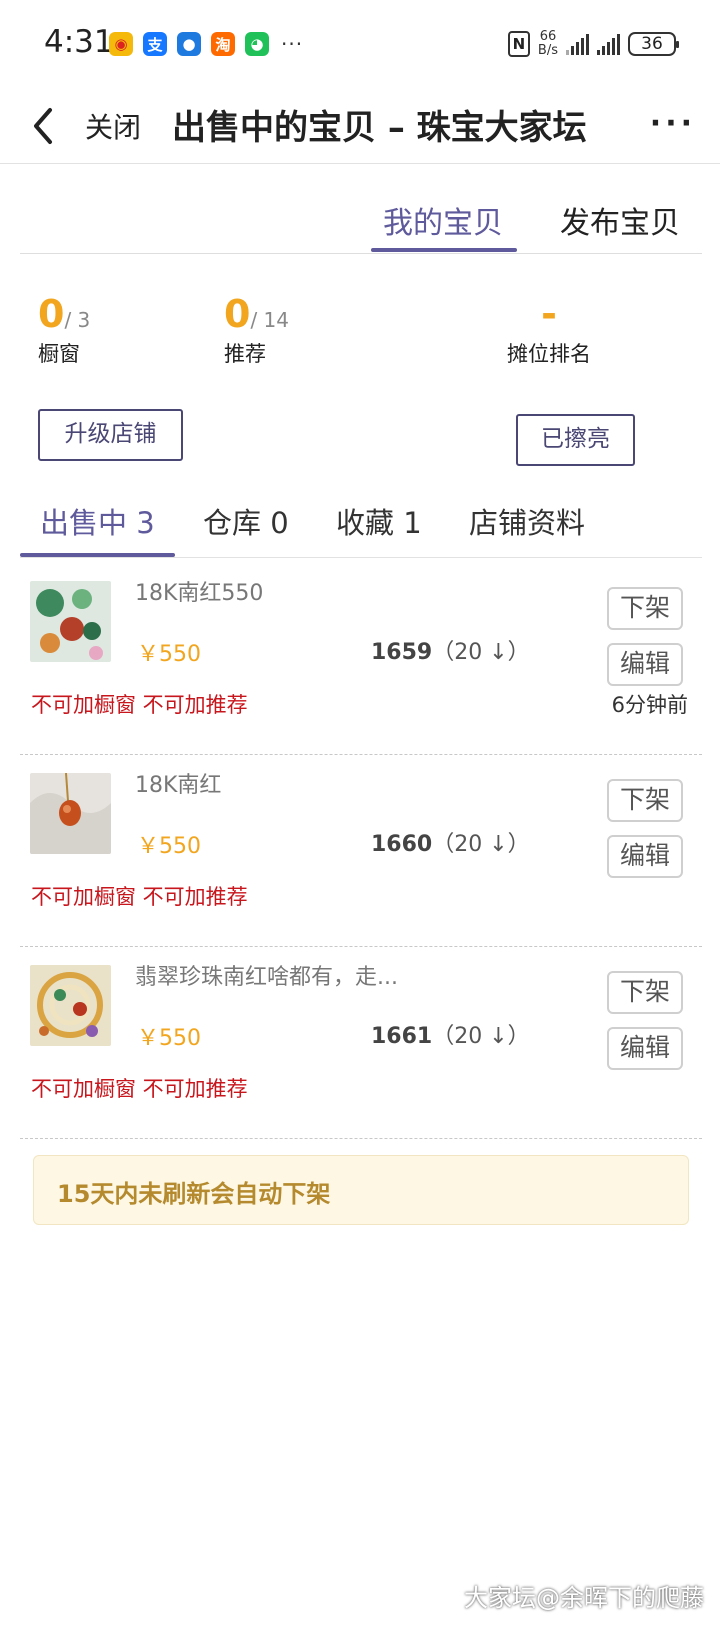 The width and height of the screenshot is (720, 1625). I want to click on stat-window-label: 橱窗, so click(59, 354).